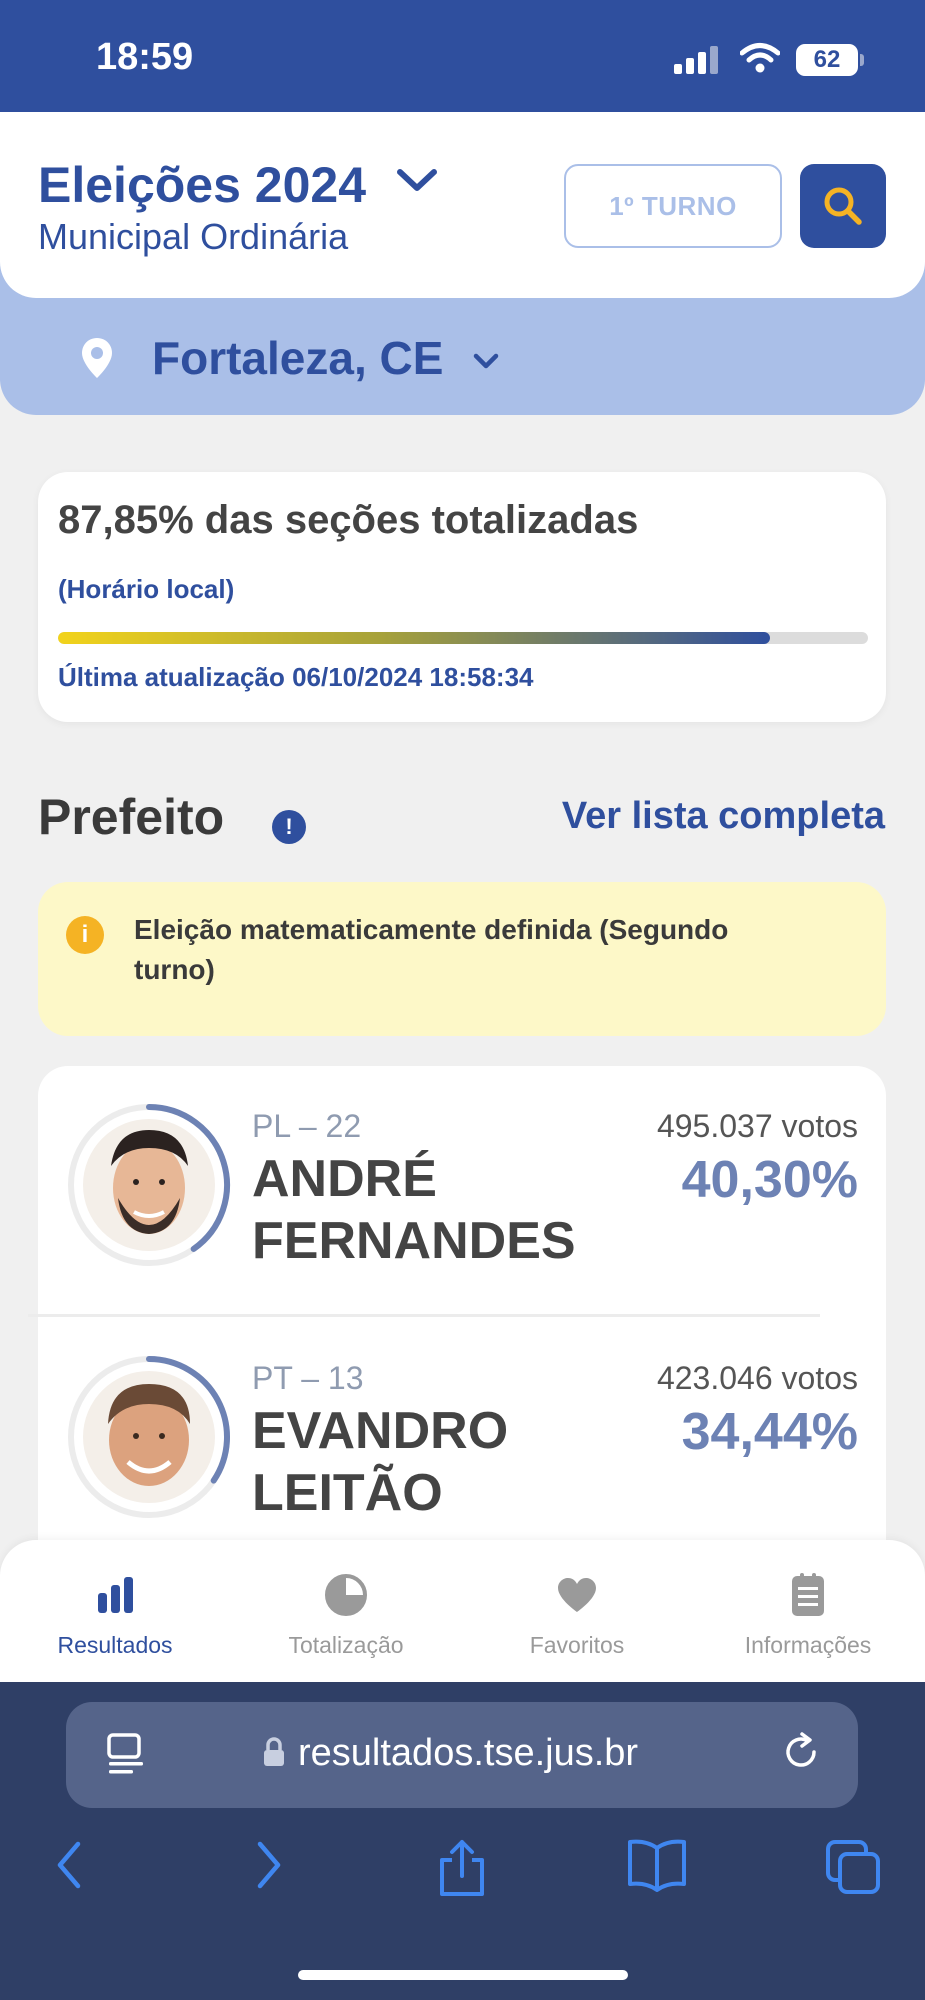 This screenshot has width=925, height=2000. I want to click on progress-bar, so click(463, 638).